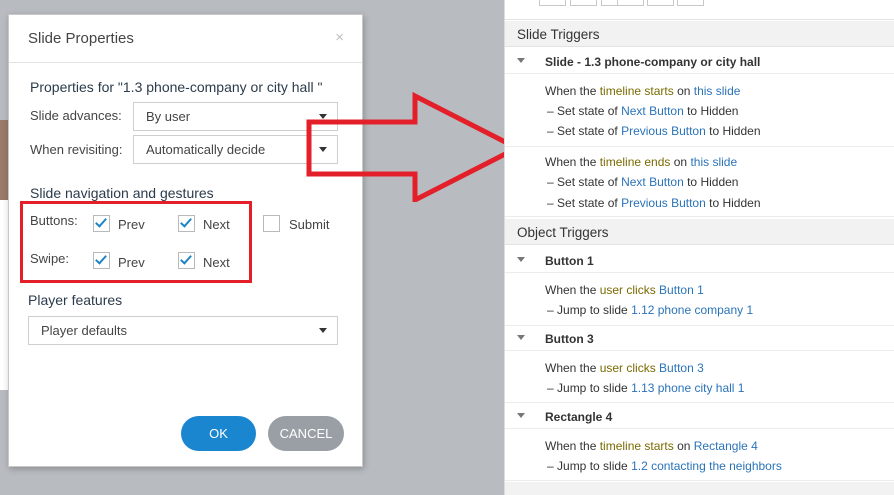 This screenshot has width=894, height=495. I want to click on trigger-condition: When the timeline starts on Rectangle 4, so click(651, 446).